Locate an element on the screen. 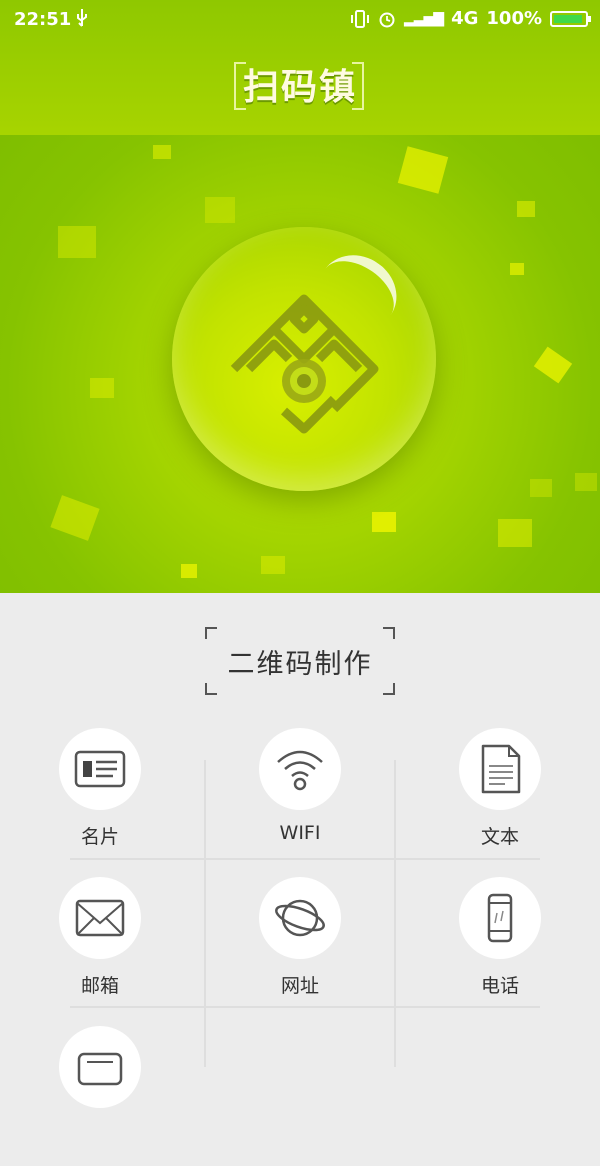  item-email: 邮箱 is located at coordinates (100, 947).